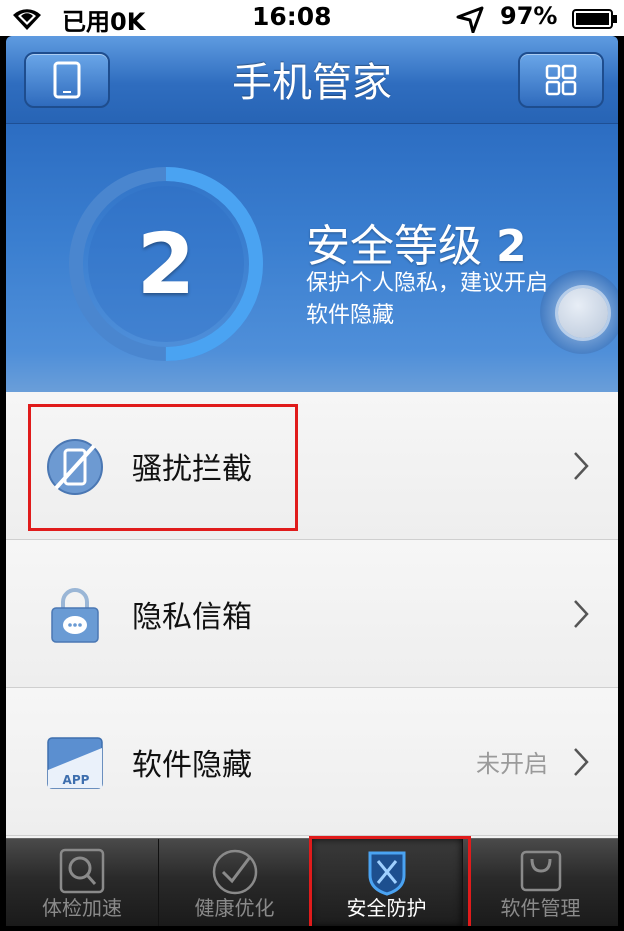 This screenshot has width=624, height=931. I want to click on tab-label: 健康优化, so click(234, 908).